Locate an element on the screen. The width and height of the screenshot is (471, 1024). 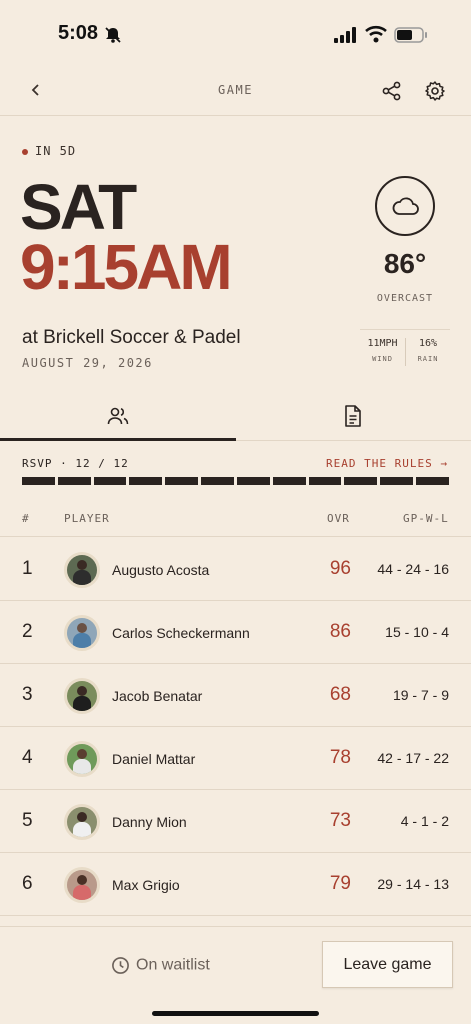
col-record: GP-W-L is located at coordinates (426, 518).